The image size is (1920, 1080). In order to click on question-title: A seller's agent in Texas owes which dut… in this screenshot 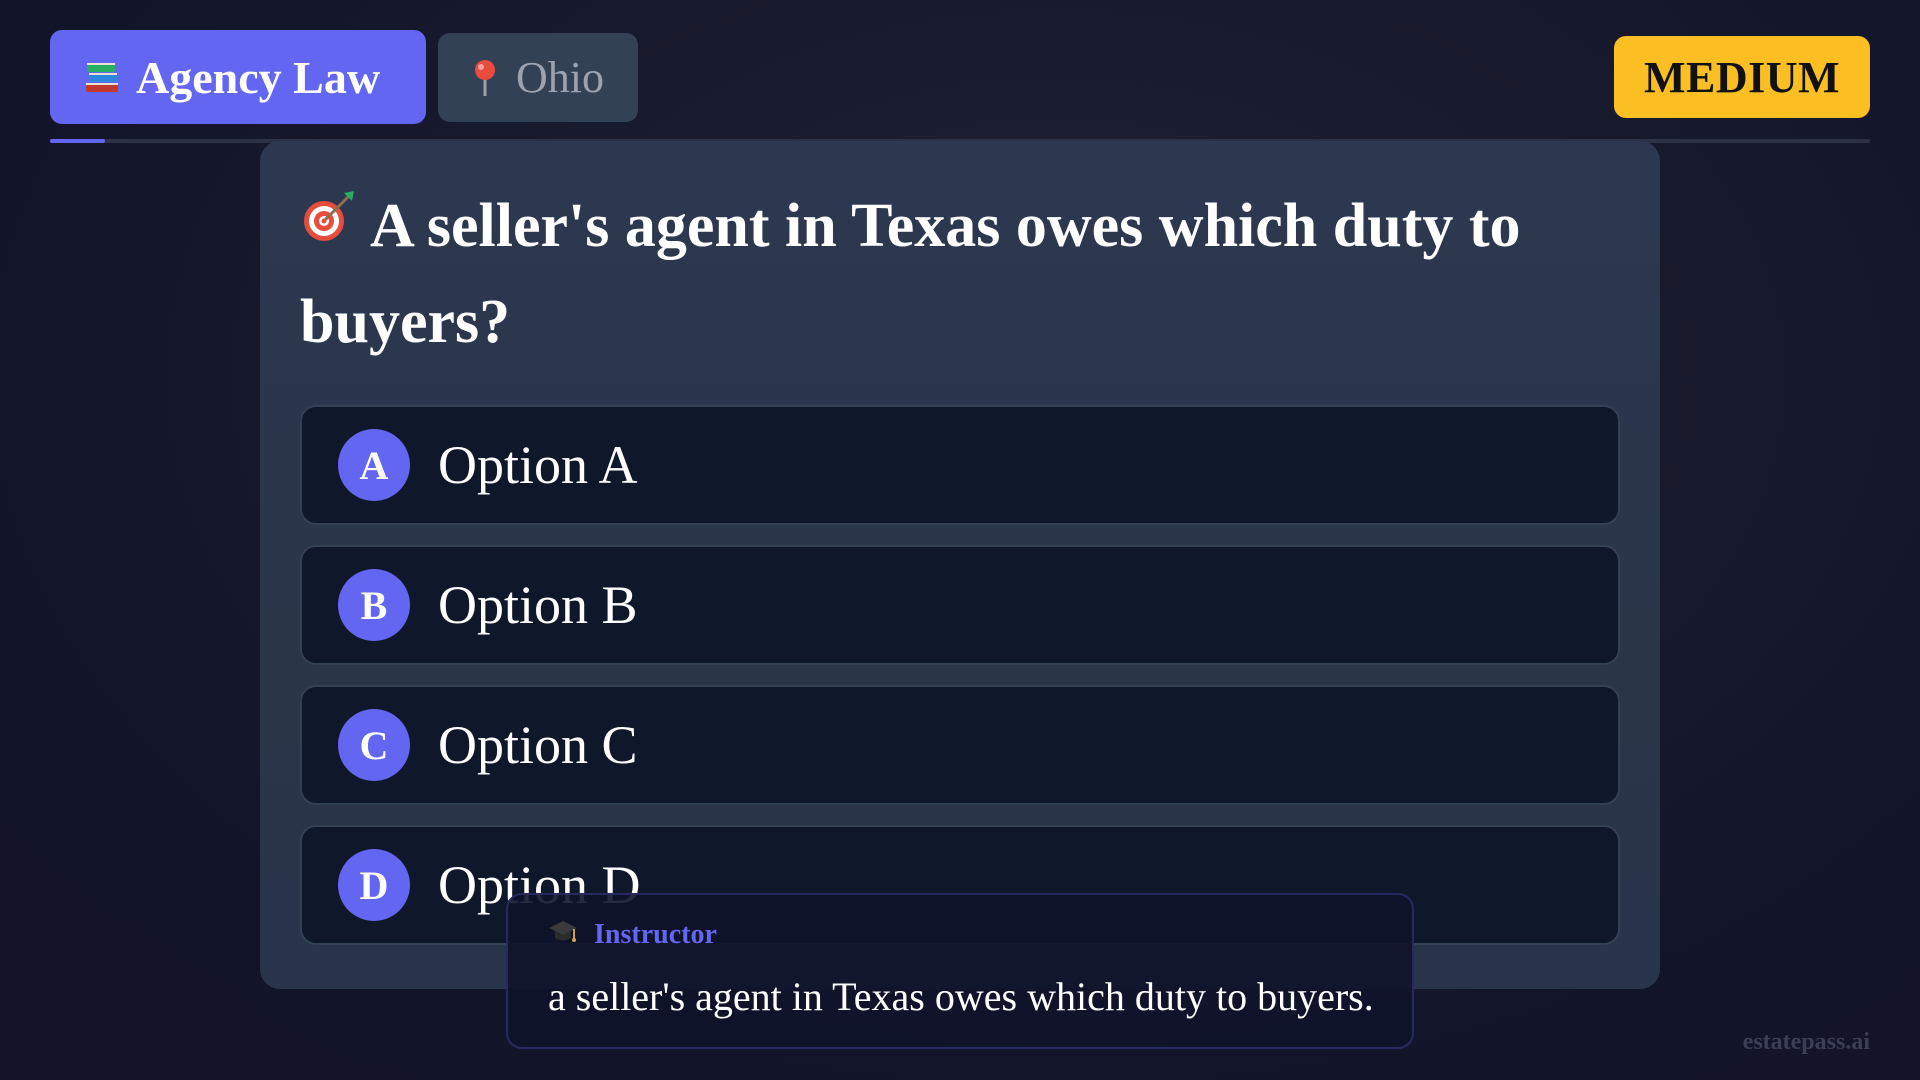, I will do `click(960, 274)`.